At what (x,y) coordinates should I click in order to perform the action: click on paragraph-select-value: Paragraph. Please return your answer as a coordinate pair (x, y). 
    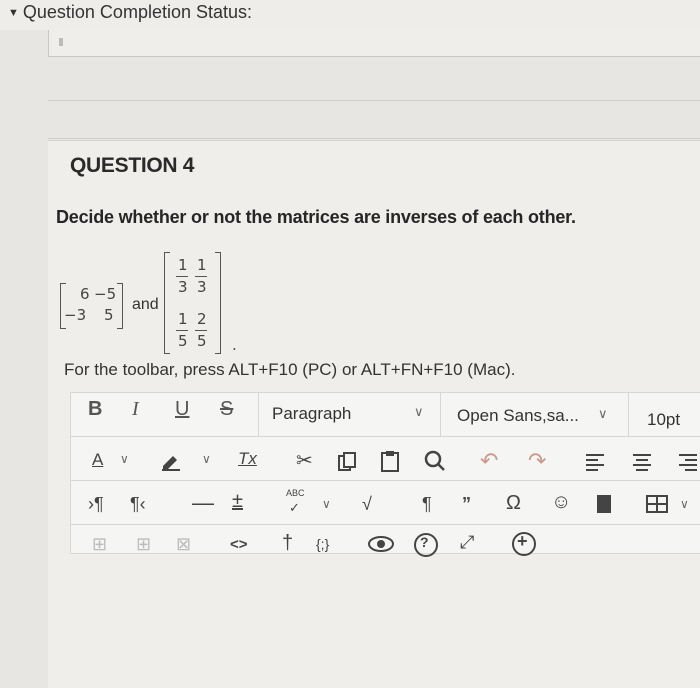
    Looking at the image, I should click on (312, 413).